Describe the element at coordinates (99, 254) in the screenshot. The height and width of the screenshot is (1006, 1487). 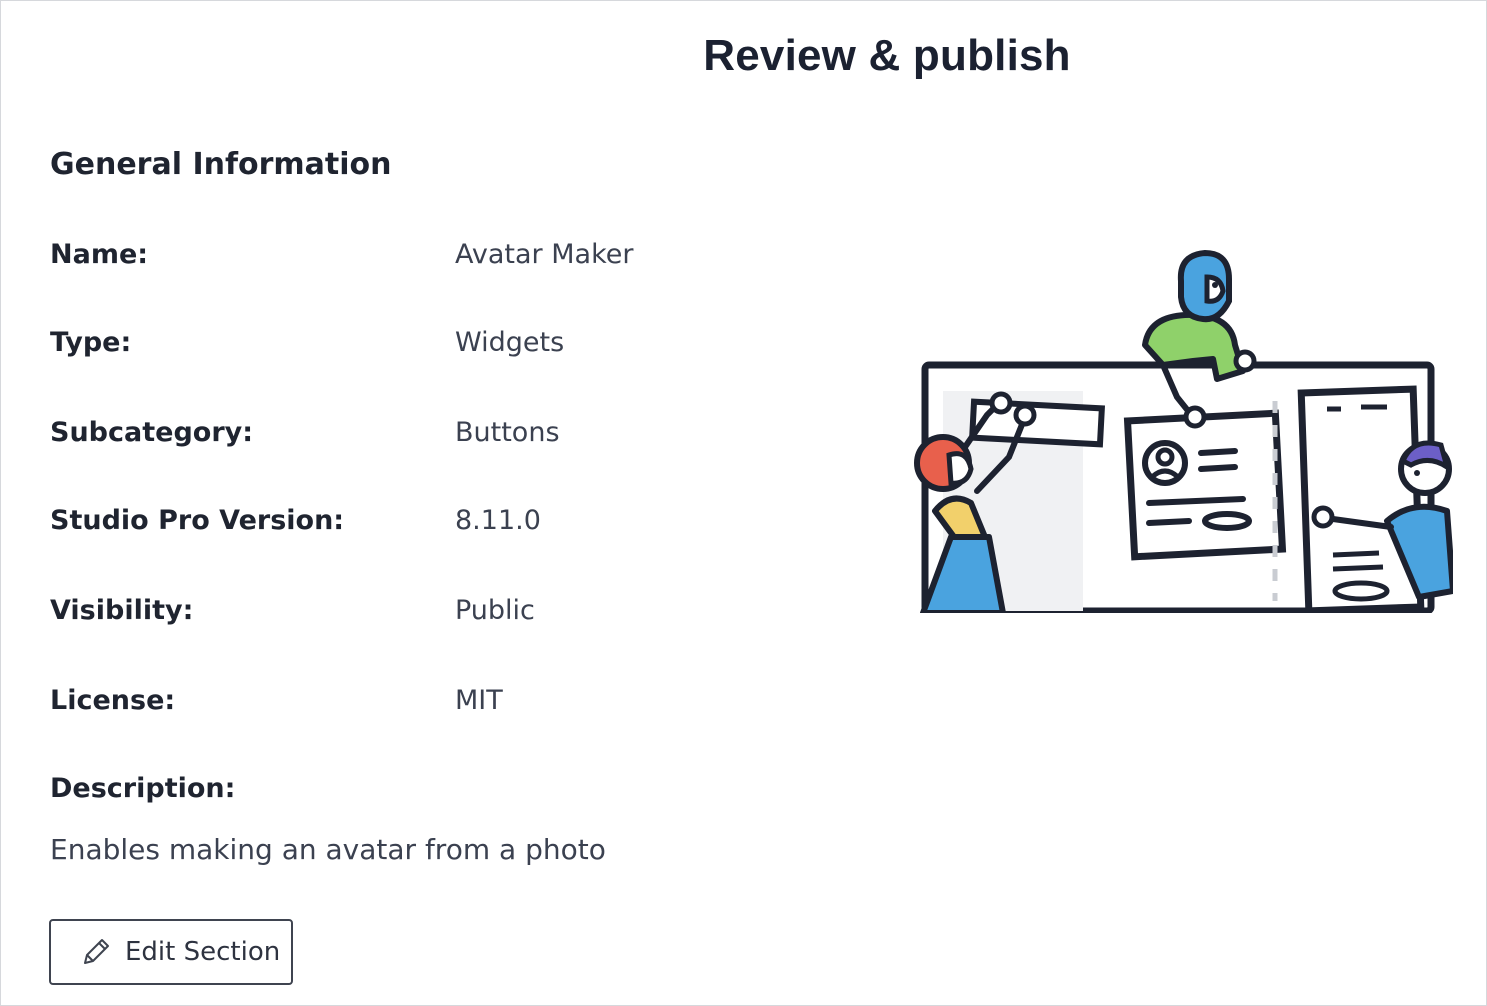
I see `field-label-name: Name:` at that location.